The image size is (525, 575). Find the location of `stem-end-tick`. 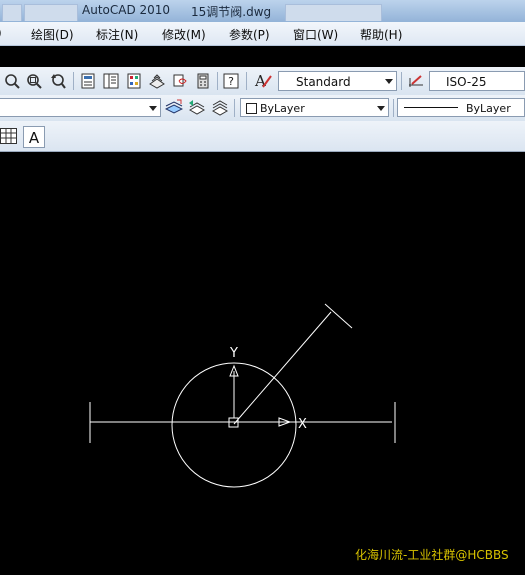

stem-end-tick is located at coordinates (338, 316).